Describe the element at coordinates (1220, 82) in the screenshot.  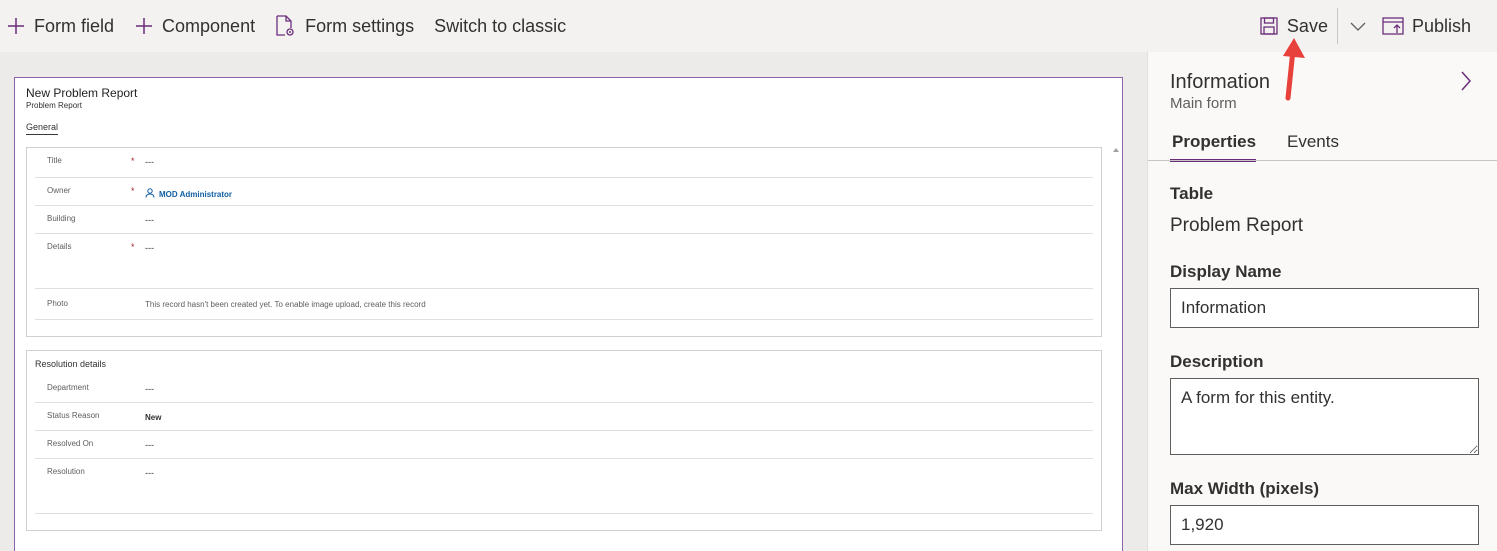
I see `pane-title: Information` at that location.